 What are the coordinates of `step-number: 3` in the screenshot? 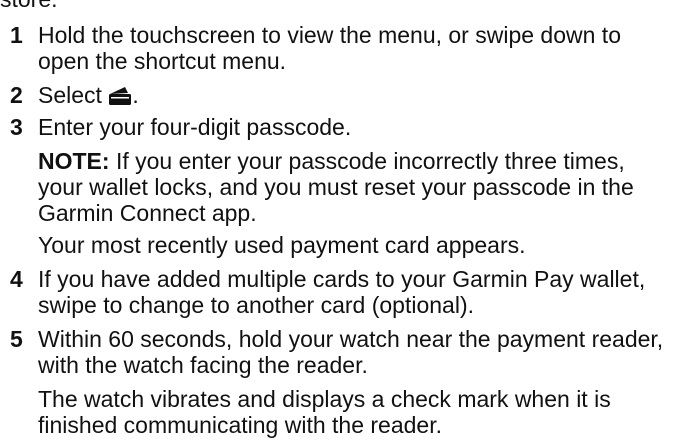 It's located at (16, 127).